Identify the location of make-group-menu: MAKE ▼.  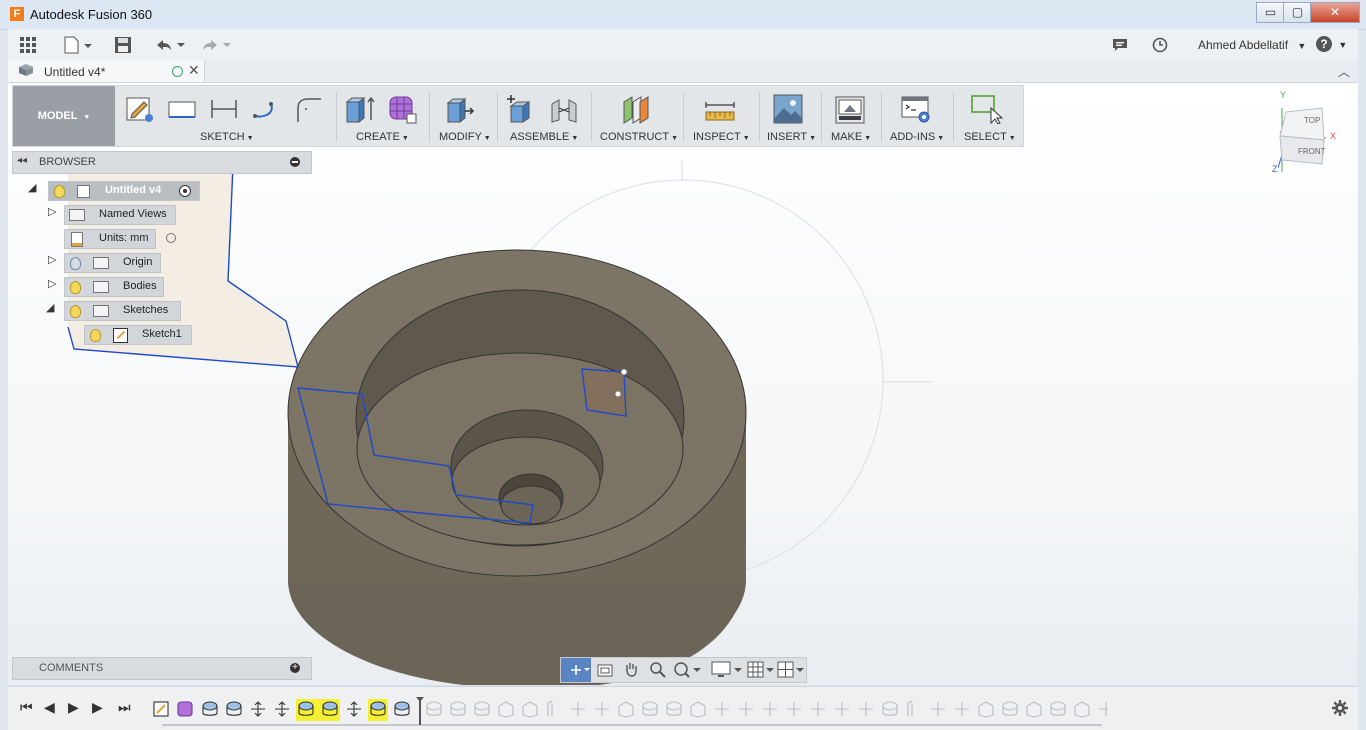
(851, 137).